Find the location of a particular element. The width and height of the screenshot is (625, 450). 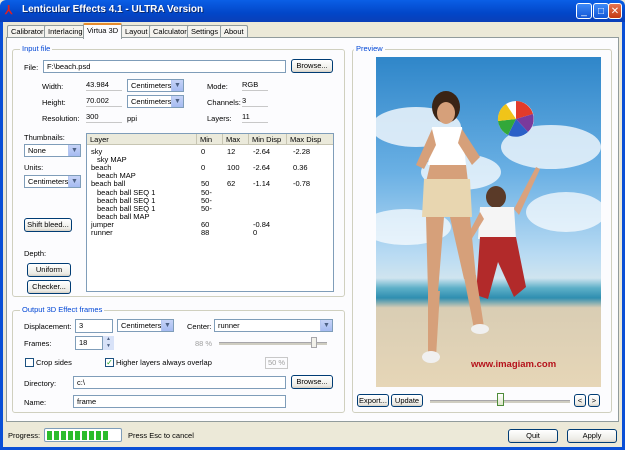

output-group-title: Output 3D Effect frames is located at coordinates (62, 309).